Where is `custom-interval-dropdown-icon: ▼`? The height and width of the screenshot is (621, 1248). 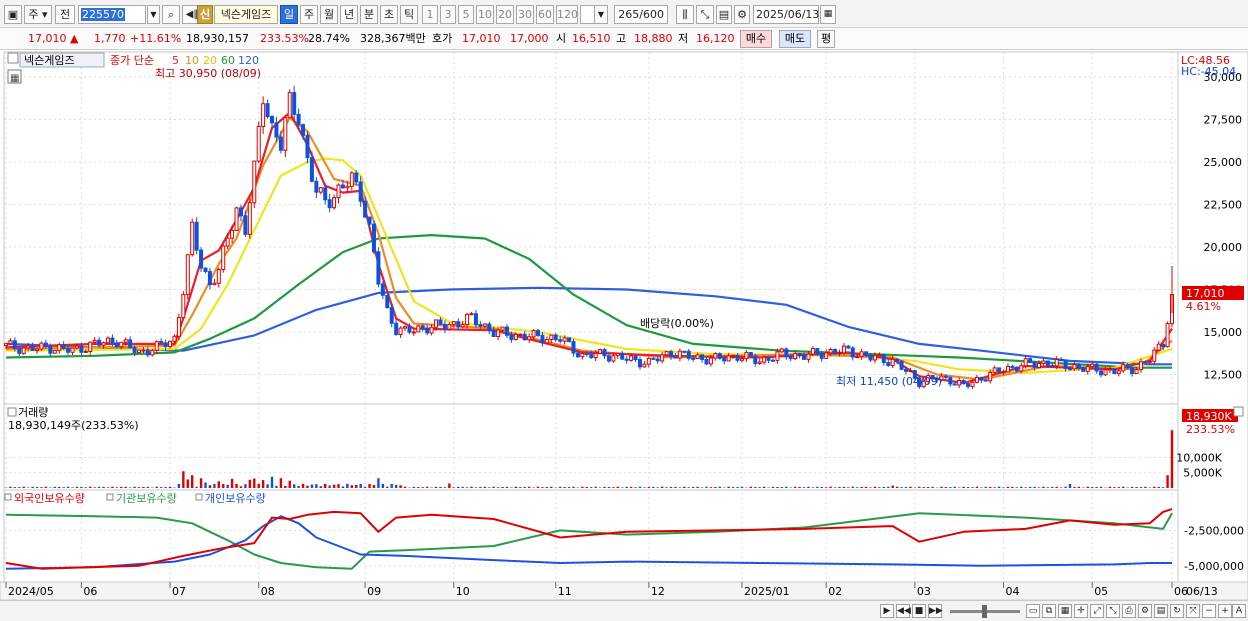 custom-interval-dropdown-icon: ▼ is located at coordinates (601, 14).